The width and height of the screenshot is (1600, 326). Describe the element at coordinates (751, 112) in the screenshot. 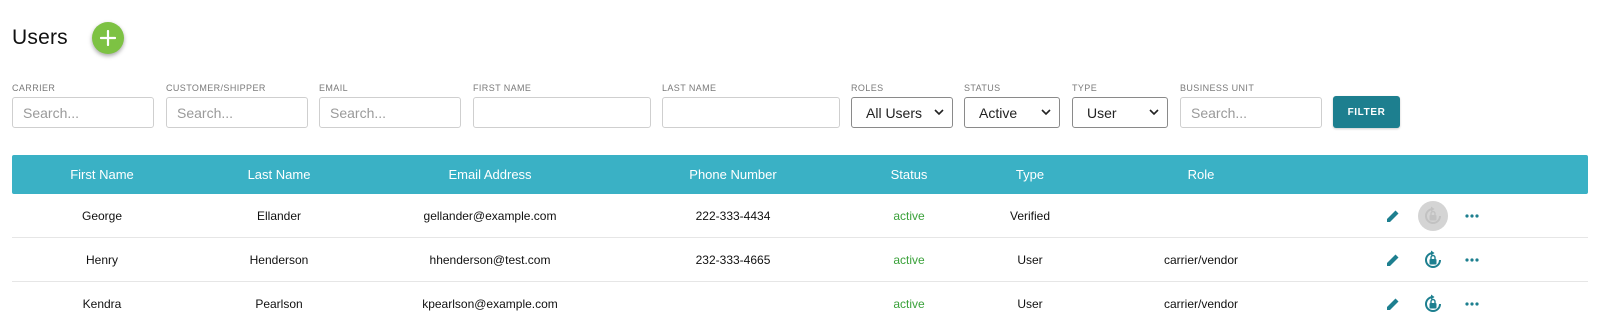

I see `last-name-input` at that location.